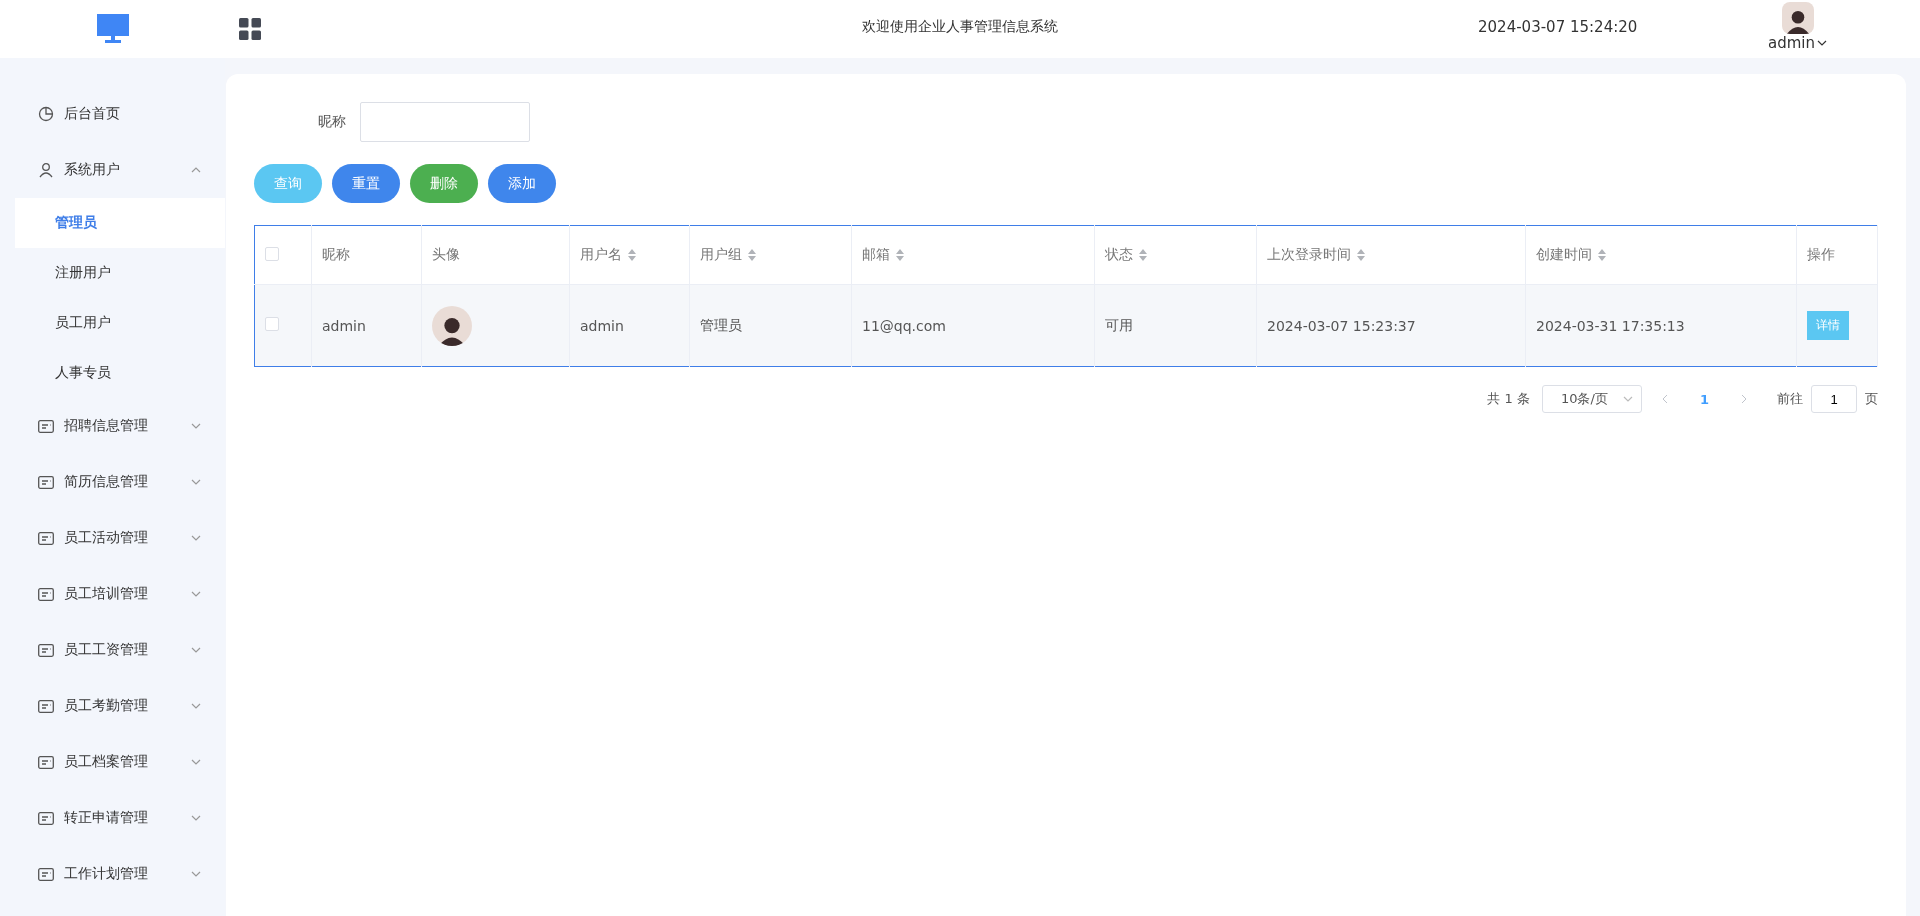 Image resolution: width=1920 pixels, height=916 pixels. I want to click on avatar, so click(452, 325).